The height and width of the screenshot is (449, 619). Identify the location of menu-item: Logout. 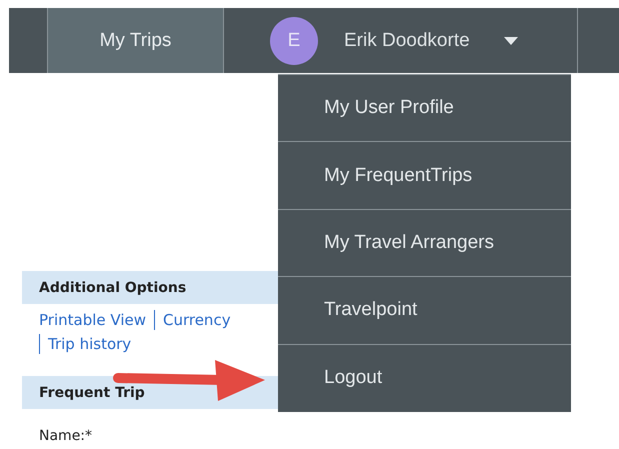
(424, 378).